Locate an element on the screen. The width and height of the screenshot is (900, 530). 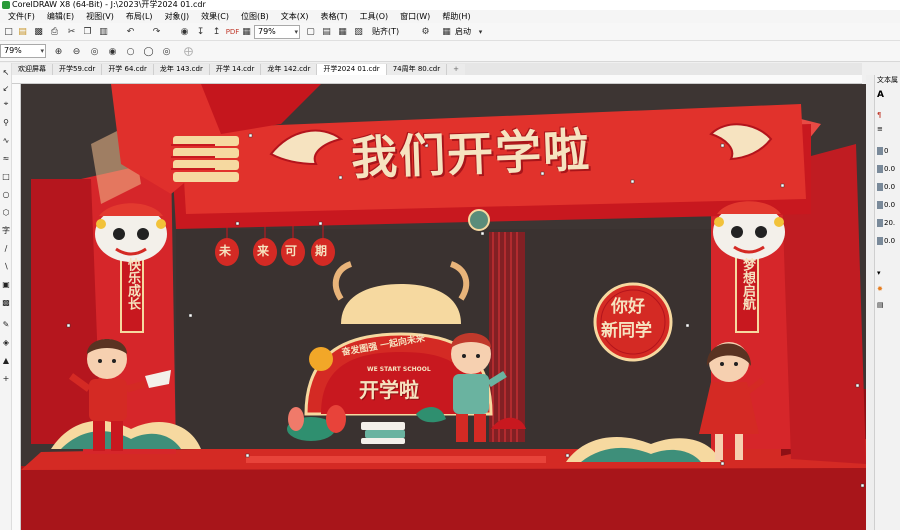
tab-longnian143: 龙年 143.cdr is located at coordinates (181, 69).